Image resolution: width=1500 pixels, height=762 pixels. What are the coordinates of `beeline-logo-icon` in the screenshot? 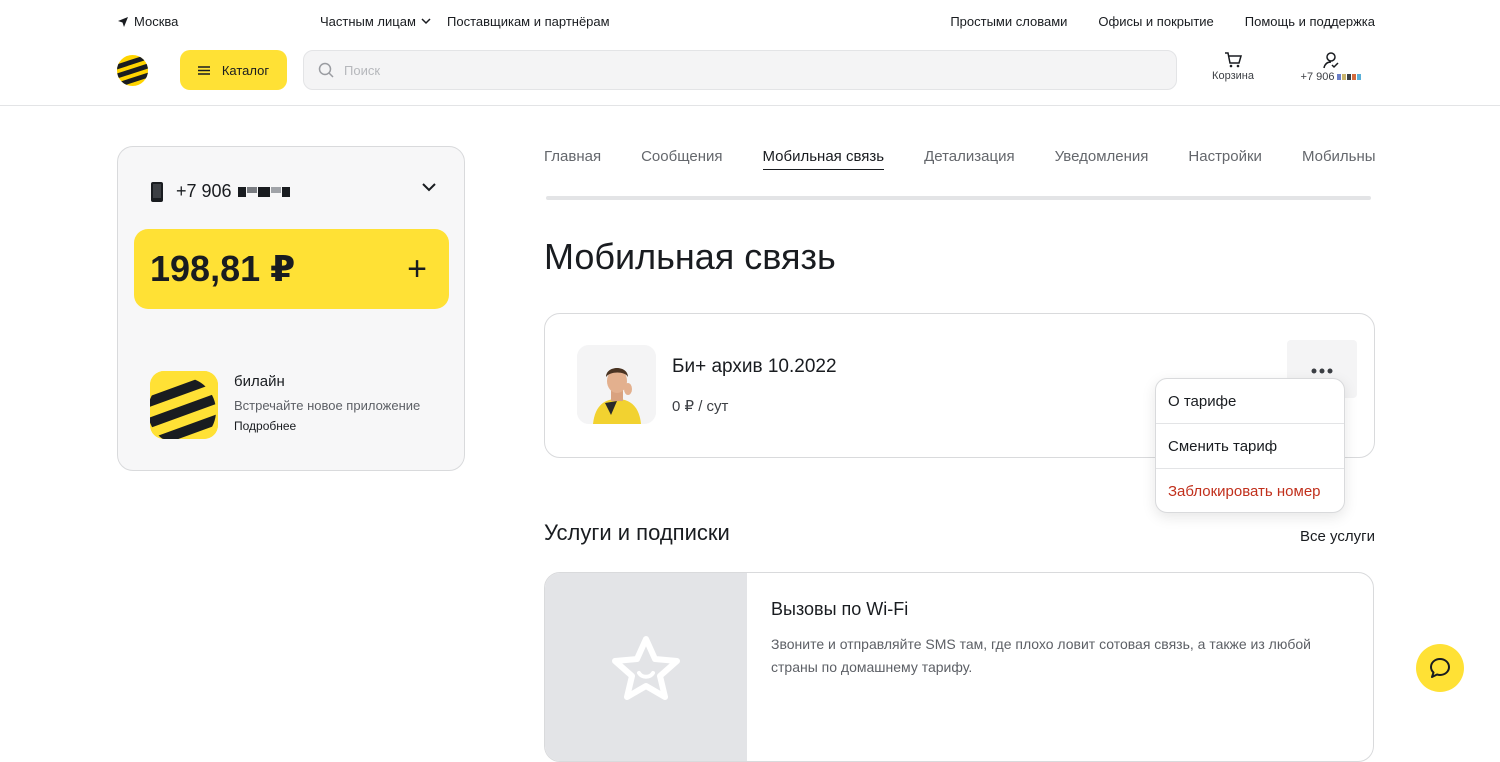 It's located at (132, 70).